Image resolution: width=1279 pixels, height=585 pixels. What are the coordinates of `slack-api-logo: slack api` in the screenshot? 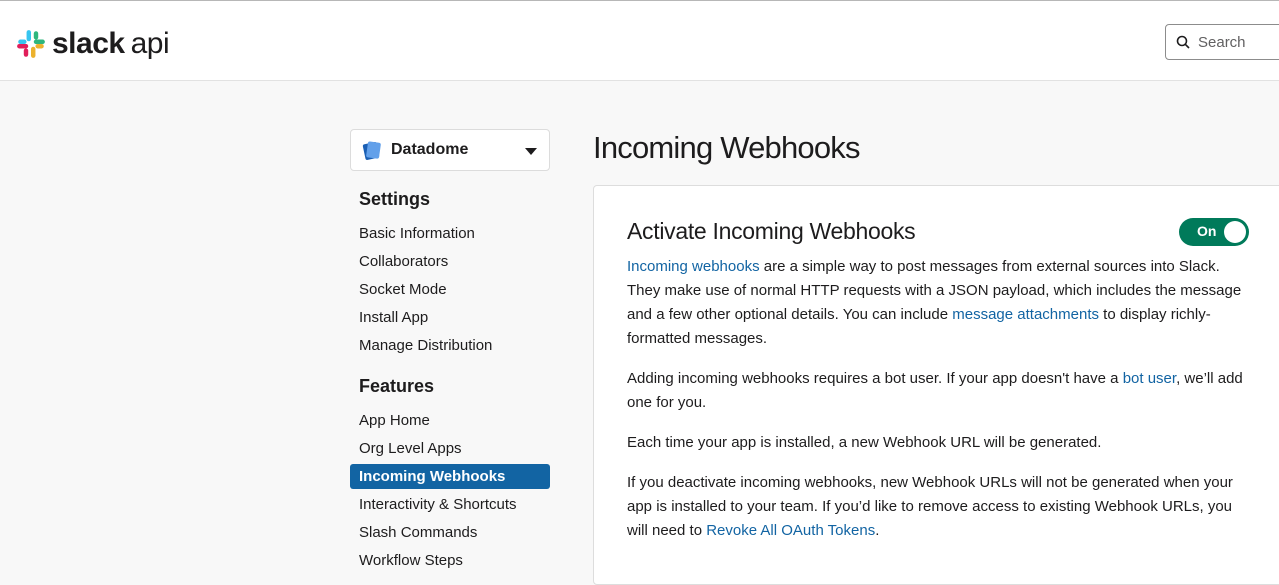 It's located at (93, 43).